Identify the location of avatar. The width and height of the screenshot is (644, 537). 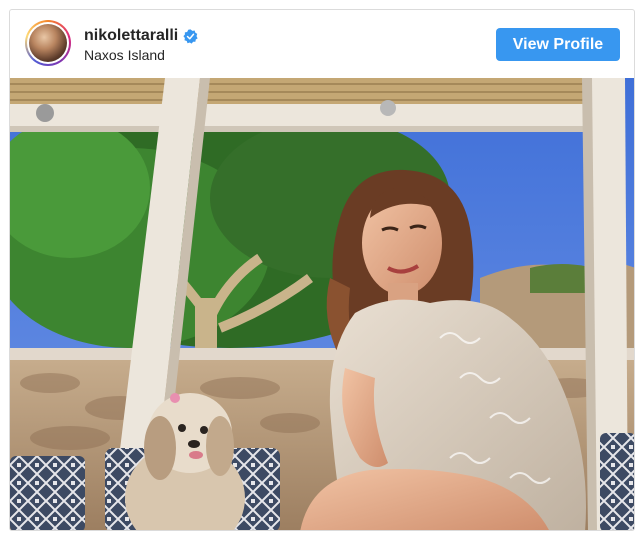
(48, 43).